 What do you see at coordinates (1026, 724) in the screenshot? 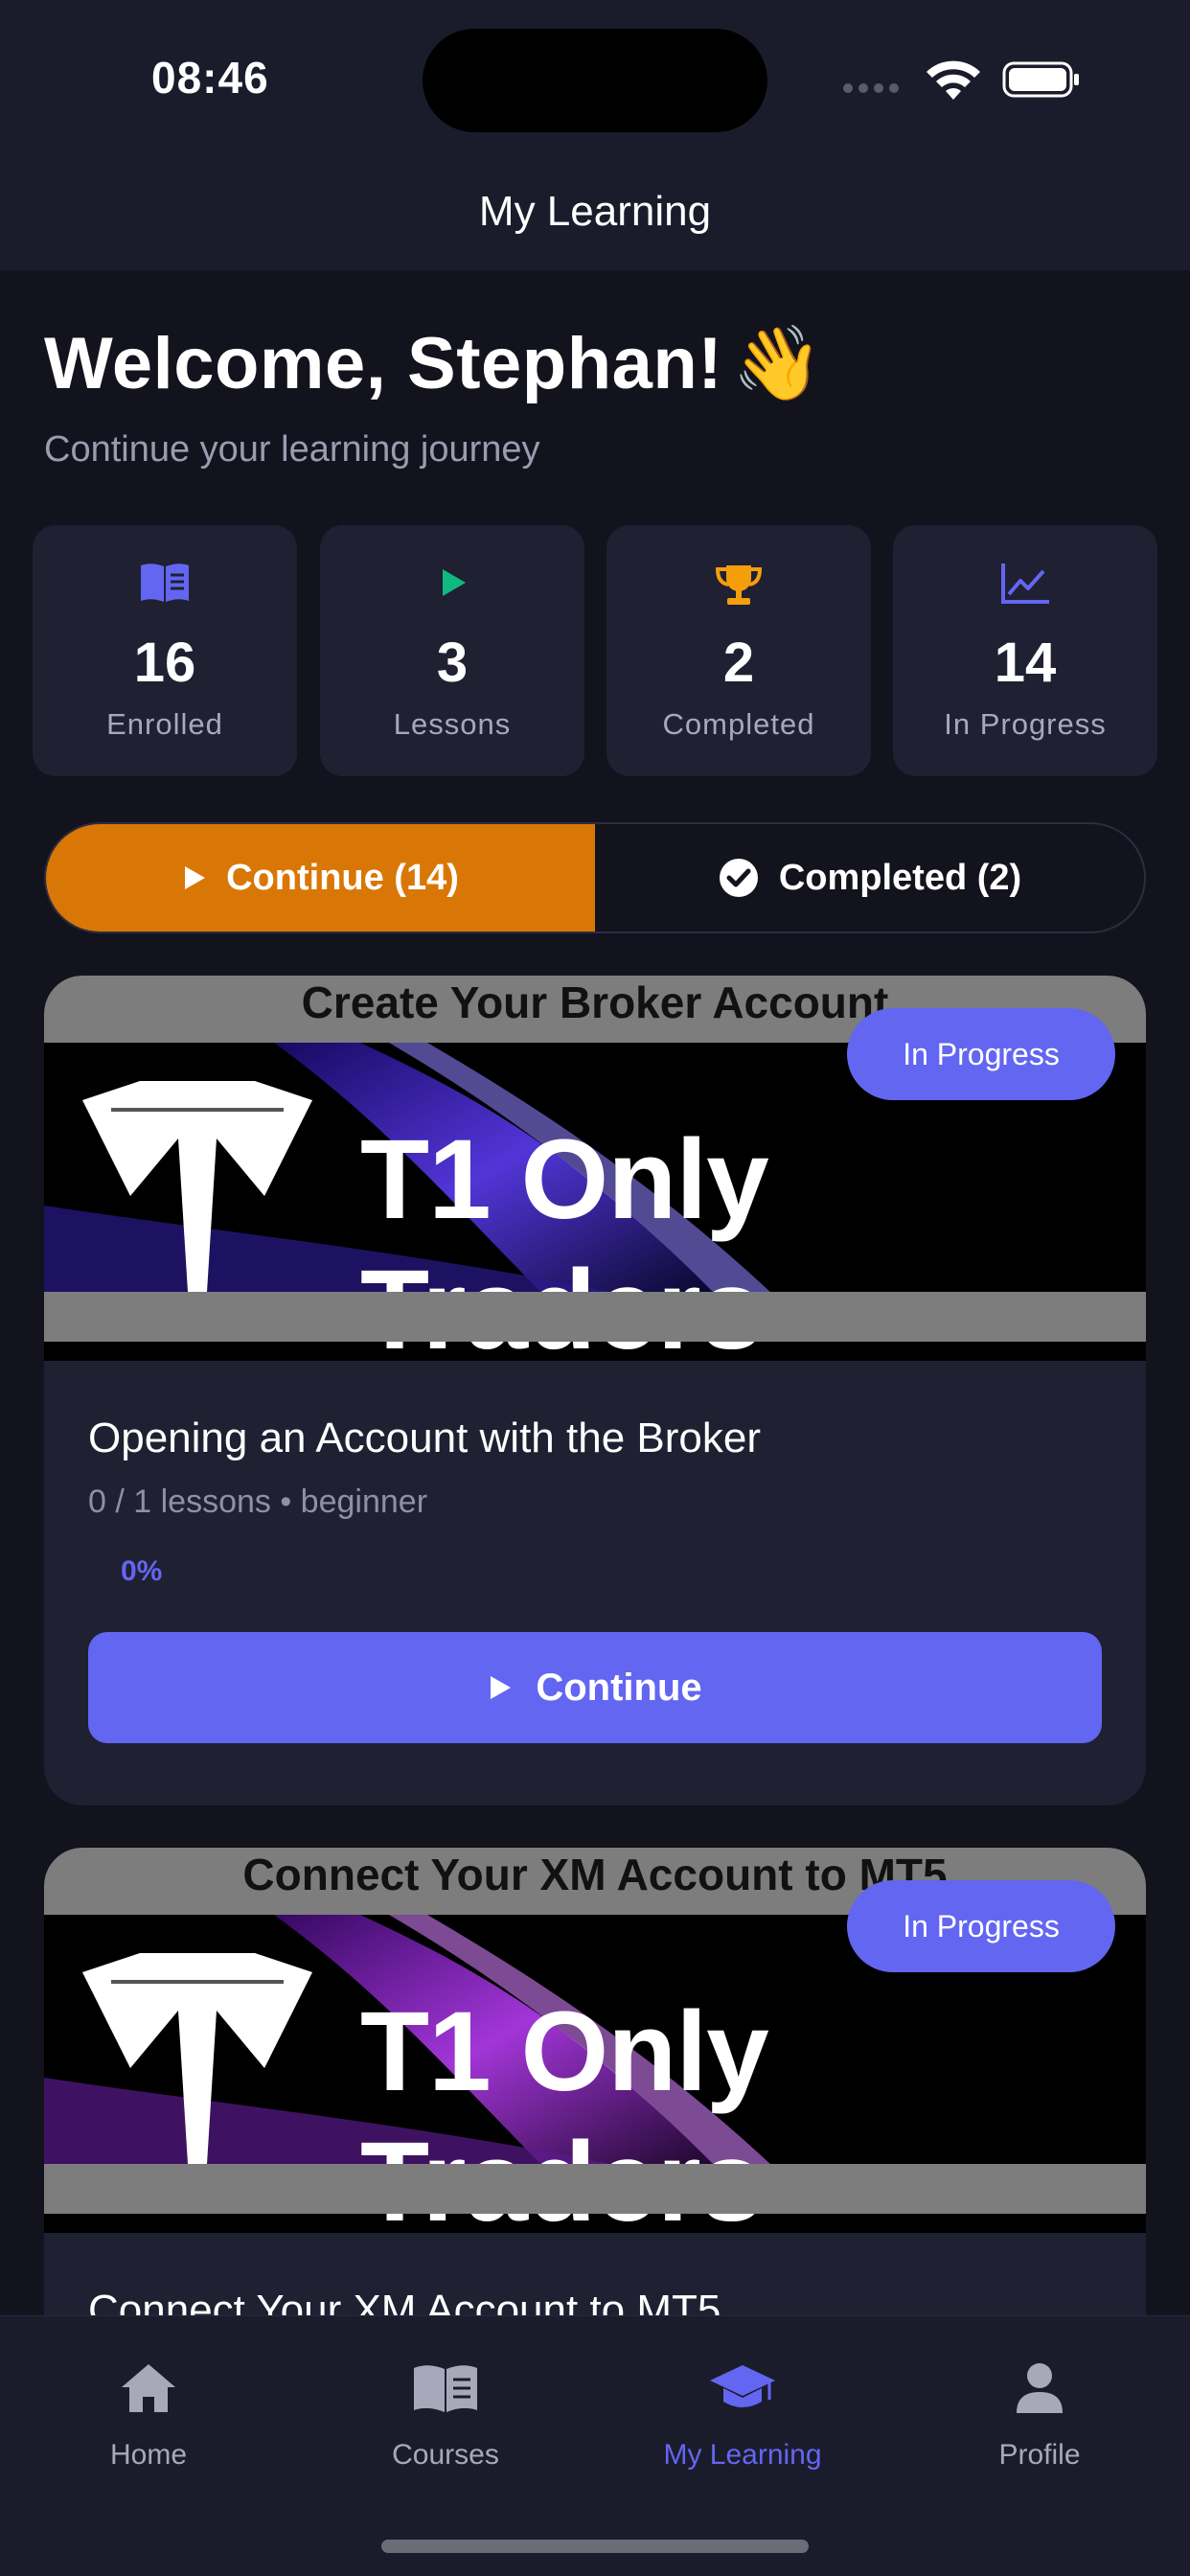
I see `stat-label: In Progress` at bounding box center [1026, 724].